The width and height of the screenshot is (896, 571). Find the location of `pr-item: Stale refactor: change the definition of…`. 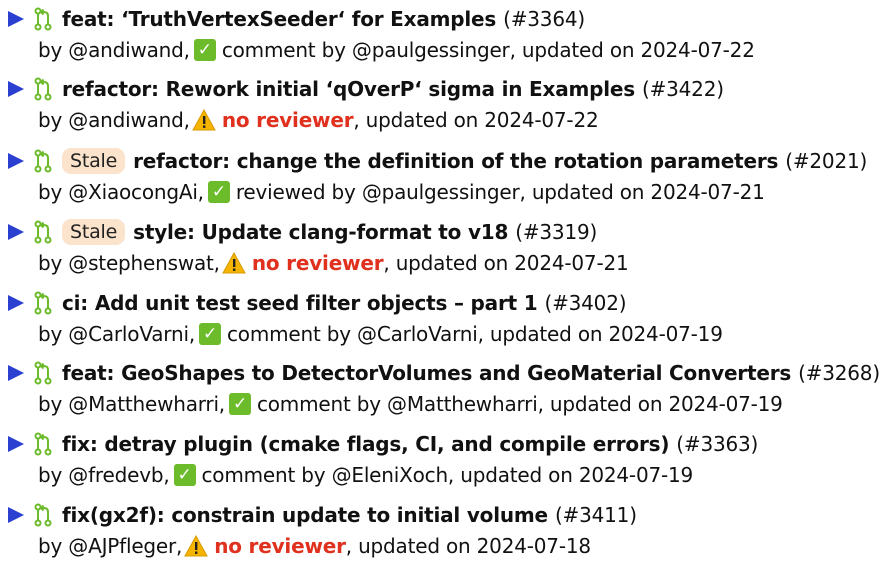

pr-item: Stale refactor: change the definition of… is located at coordinates (448, 177).